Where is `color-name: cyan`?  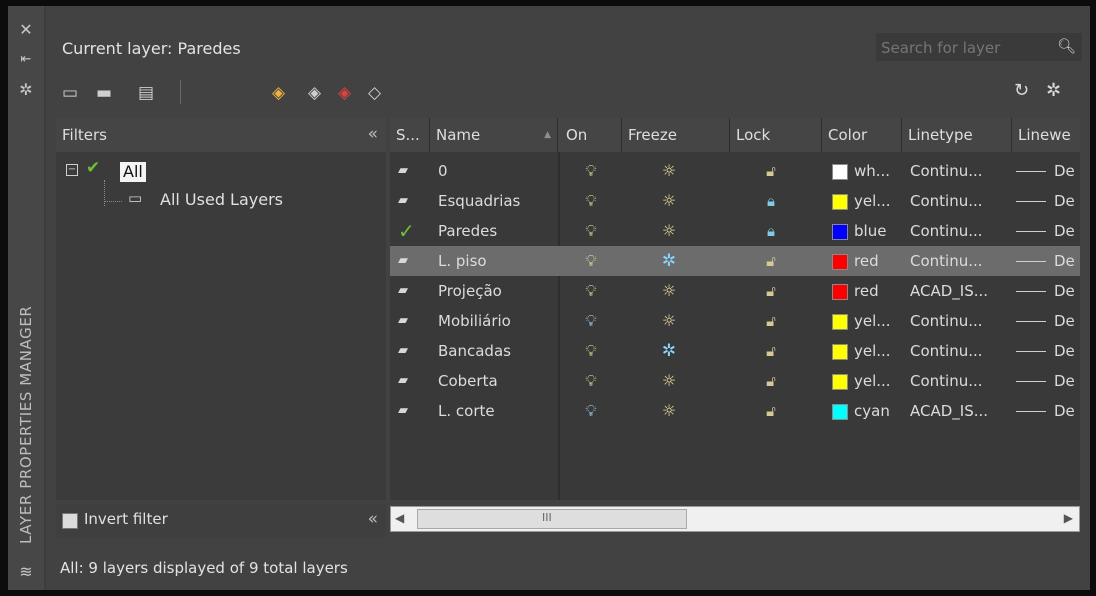
color-name: cyan is located at coordinates (879, 411).